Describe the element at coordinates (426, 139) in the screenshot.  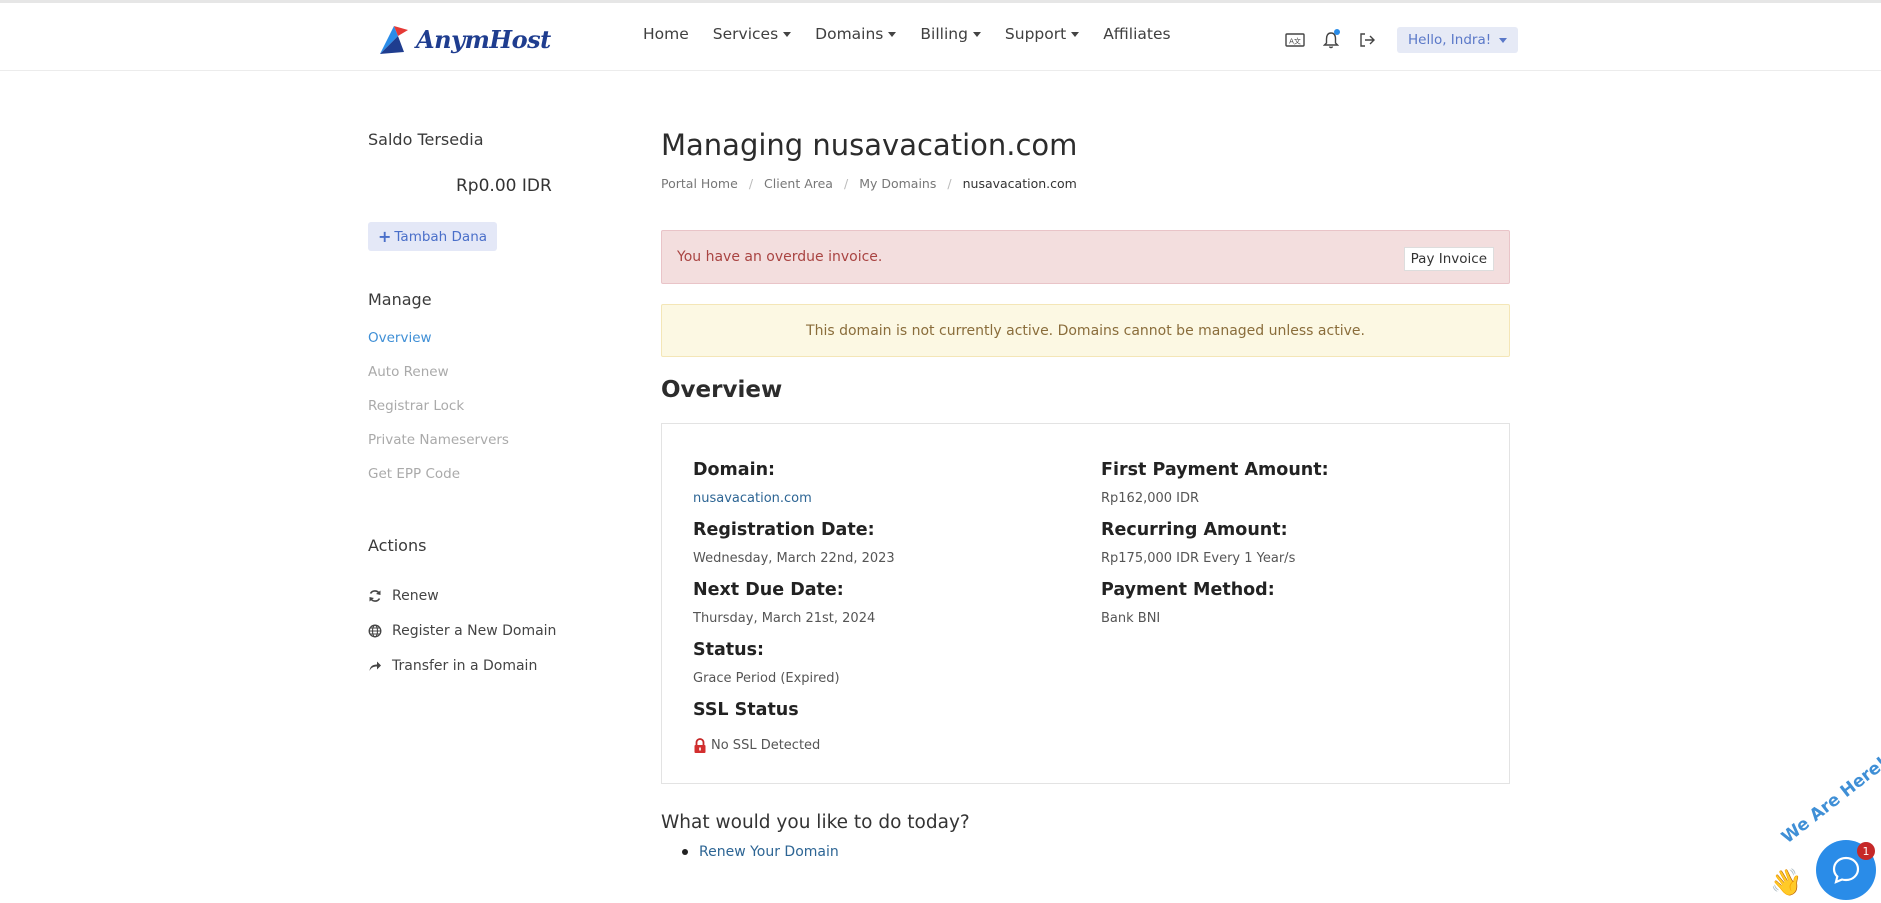
I see `balance-title: Saldo Tersedia` at that location.